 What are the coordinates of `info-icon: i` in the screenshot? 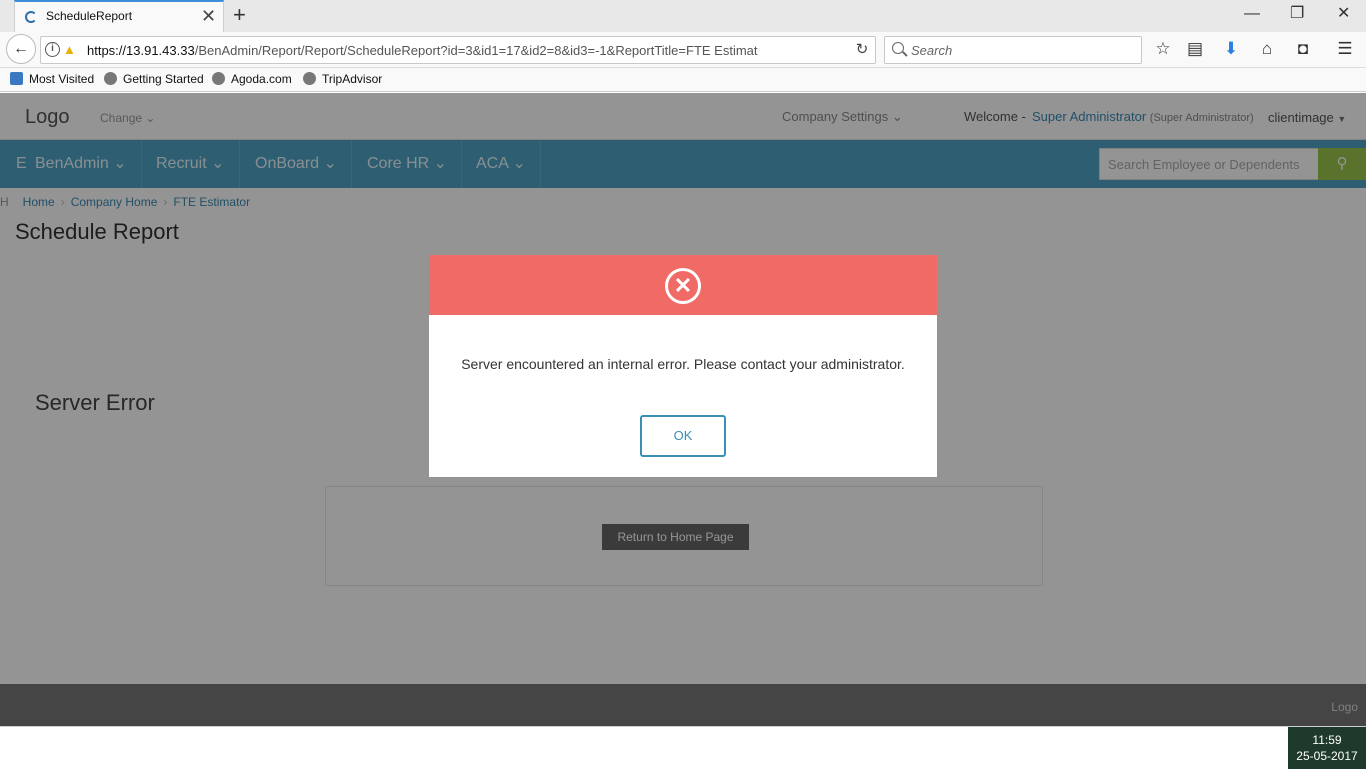 It's located at (52, 49).